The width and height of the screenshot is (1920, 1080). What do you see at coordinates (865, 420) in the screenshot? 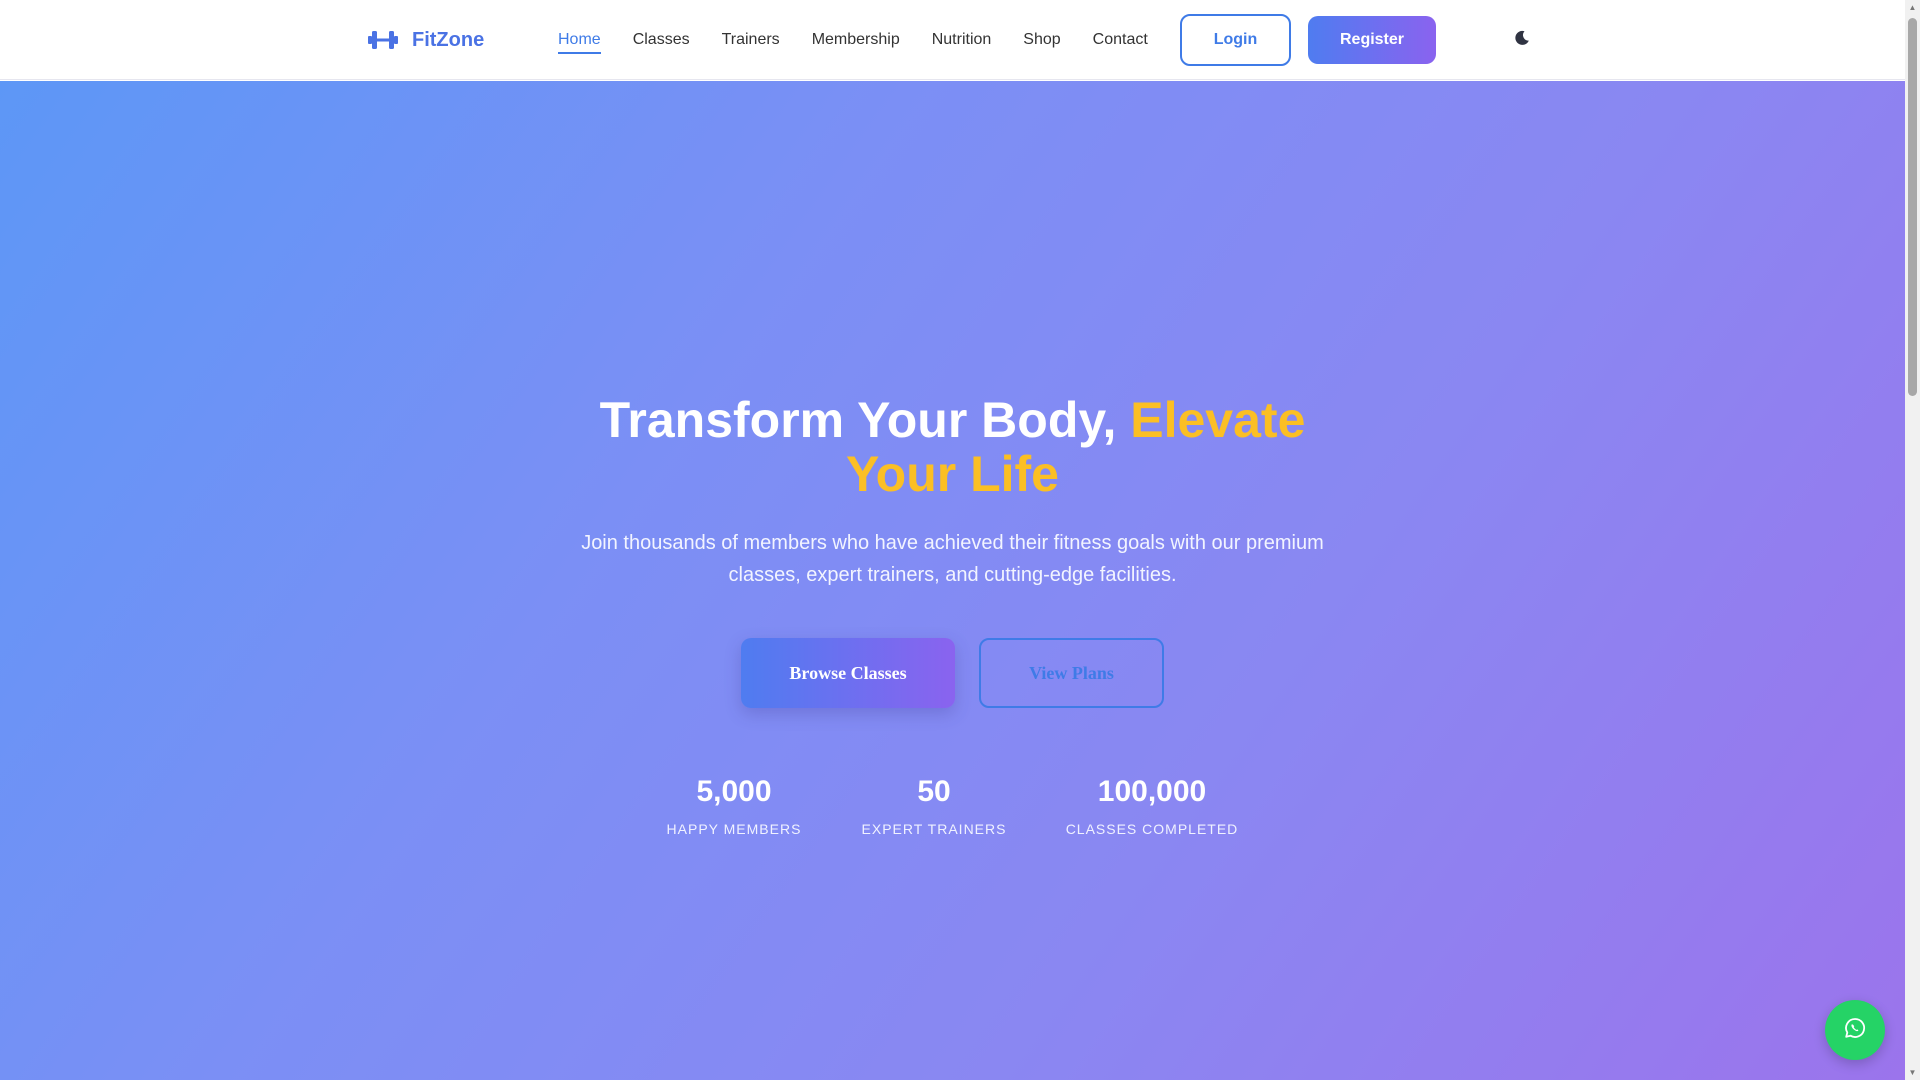
I see `hero-title-main: Transform Your Body,` at bounding box center [865, 420].